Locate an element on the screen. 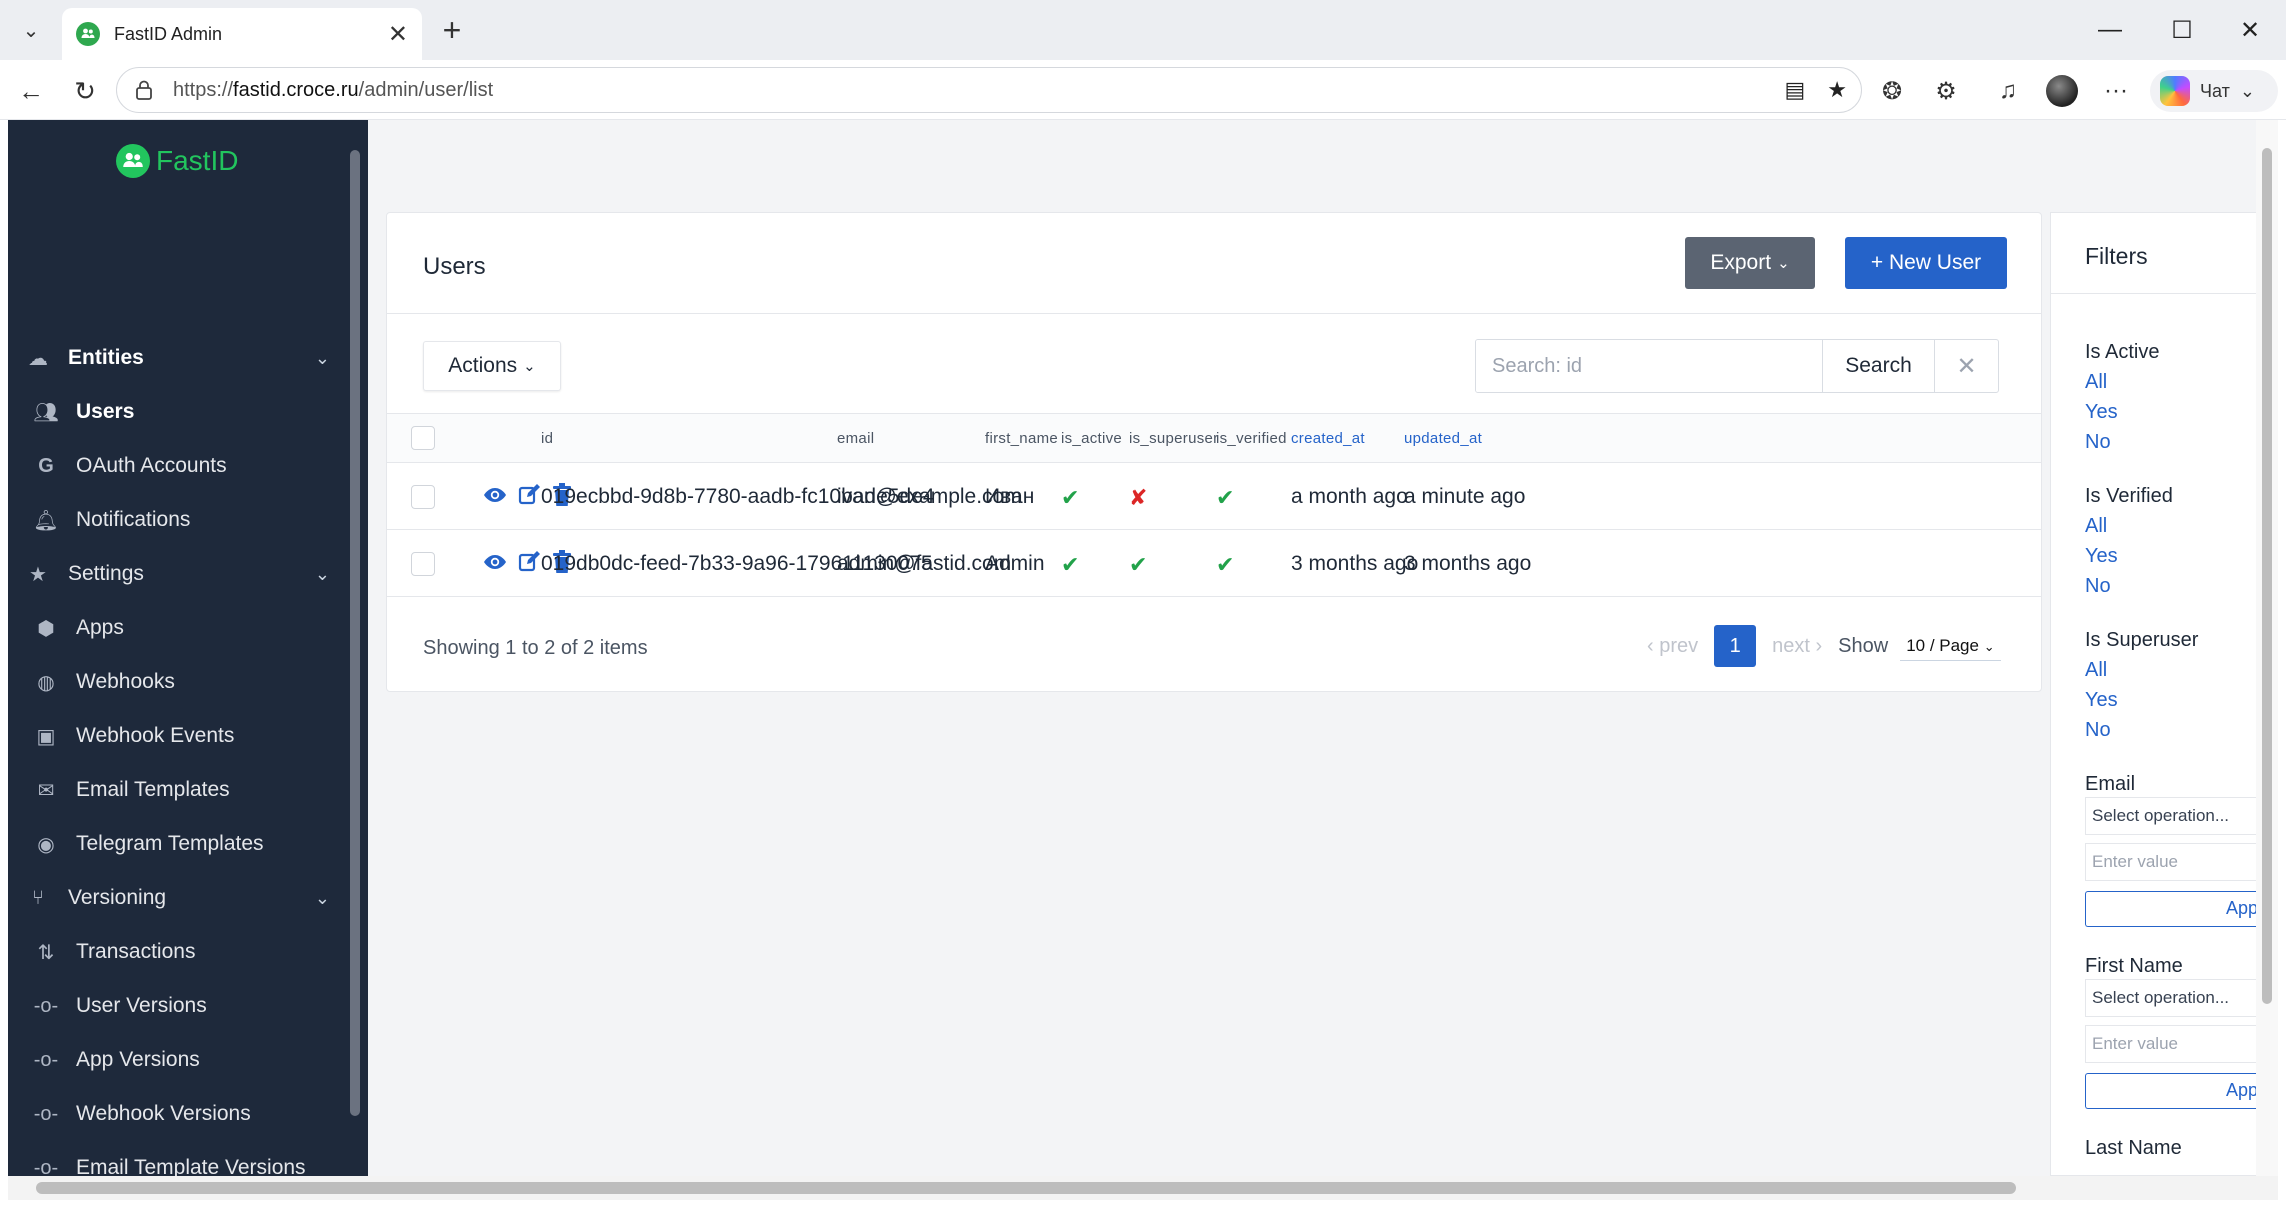 This screenshot has width=2286, height=1206. sidebar-group-label: Settings is located at coordinates (106, 573).